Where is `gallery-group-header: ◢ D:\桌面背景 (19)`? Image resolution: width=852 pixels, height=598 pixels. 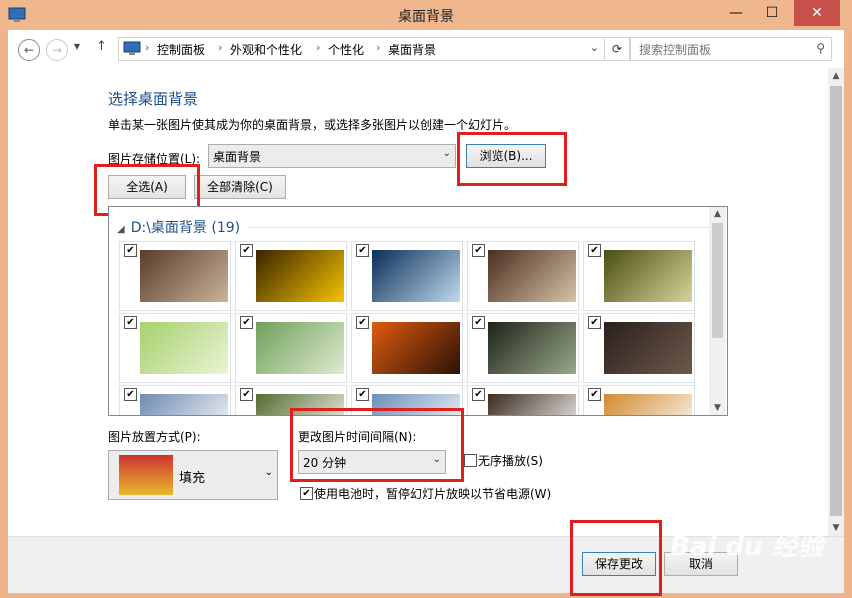
gallery-group-header: ◢ D:\桌面背景 (19) is located at coordinates (178, 227).